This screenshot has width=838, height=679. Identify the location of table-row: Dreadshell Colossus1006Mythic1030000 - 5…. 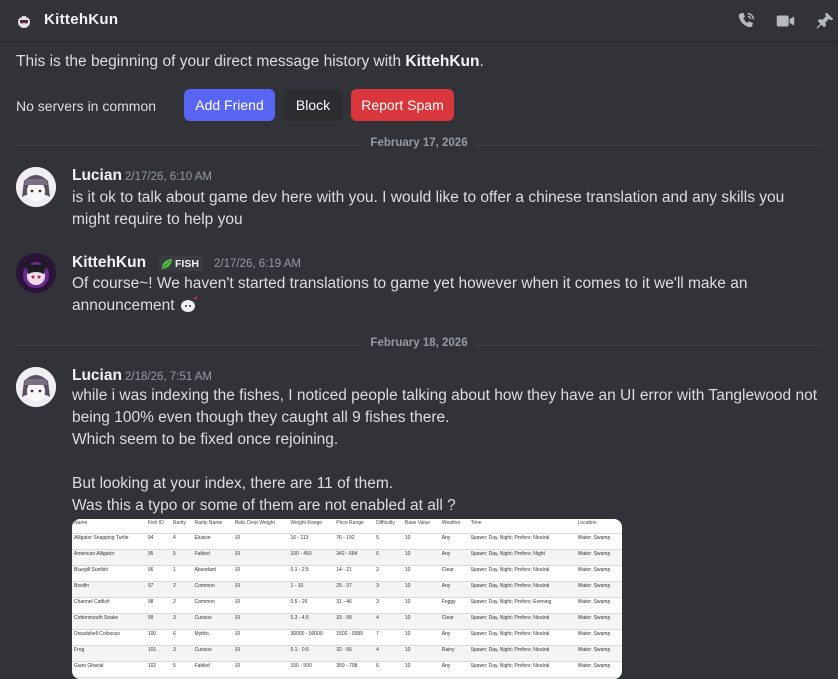
(347, 638).